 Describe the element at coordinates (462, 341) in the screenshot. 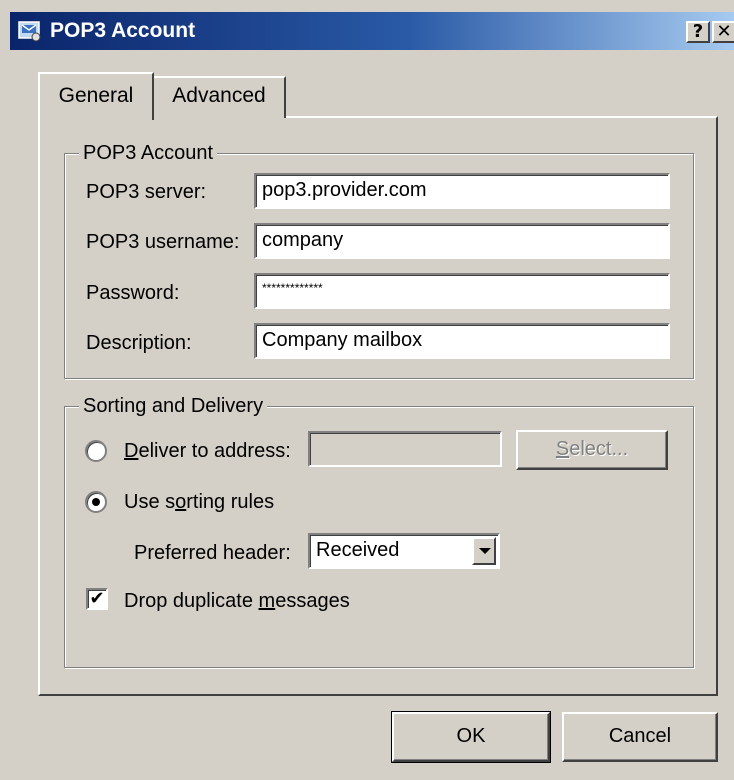

I see `description-input: Company mailbox` at that location.